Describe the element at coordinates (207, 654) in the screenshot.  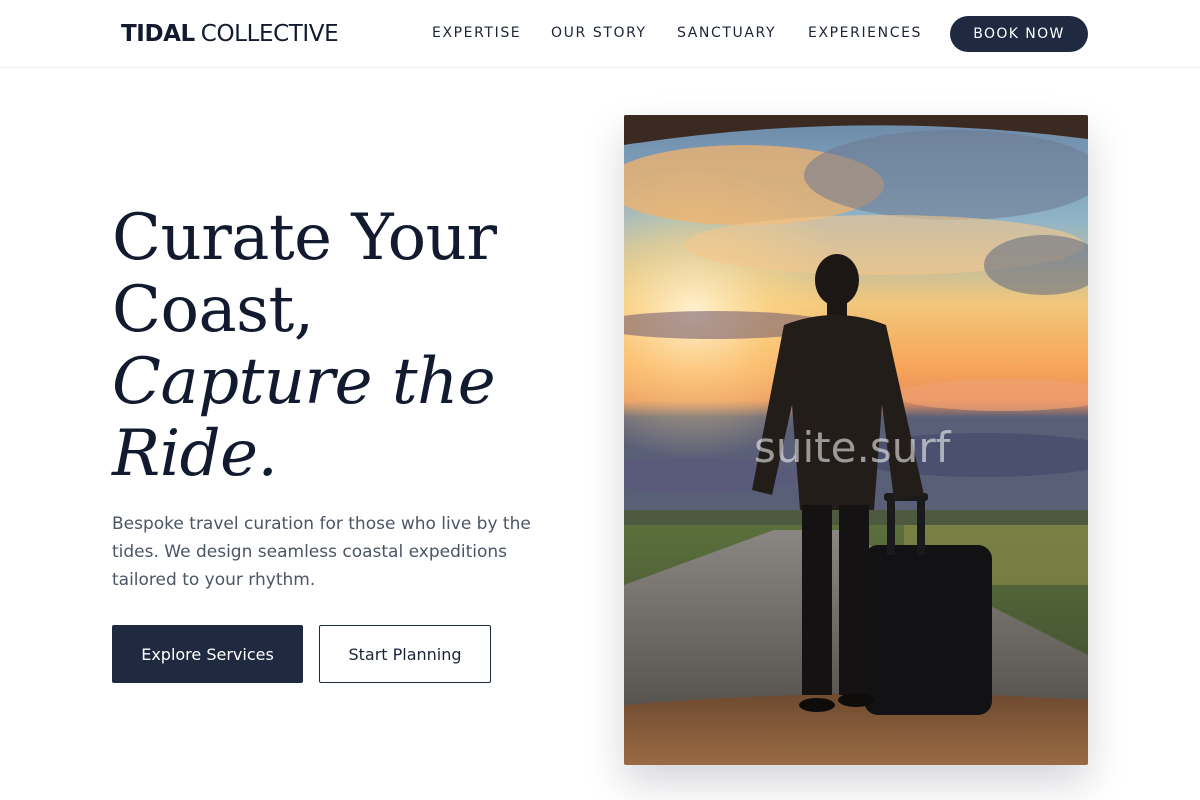
I see `explore-services-button: Explore Services` at that location.